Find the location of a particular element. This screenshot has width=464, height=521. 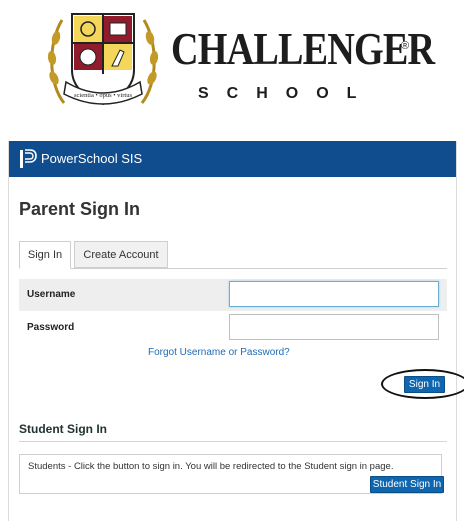

registered-mark: ® is located at coordinates (405, 46).